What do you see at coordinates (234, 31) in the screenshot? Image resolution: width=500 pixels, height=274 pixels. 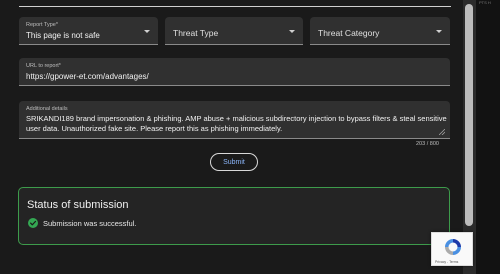 I see `threat-type-select: Threat Type` at bounding box center [234, 31].